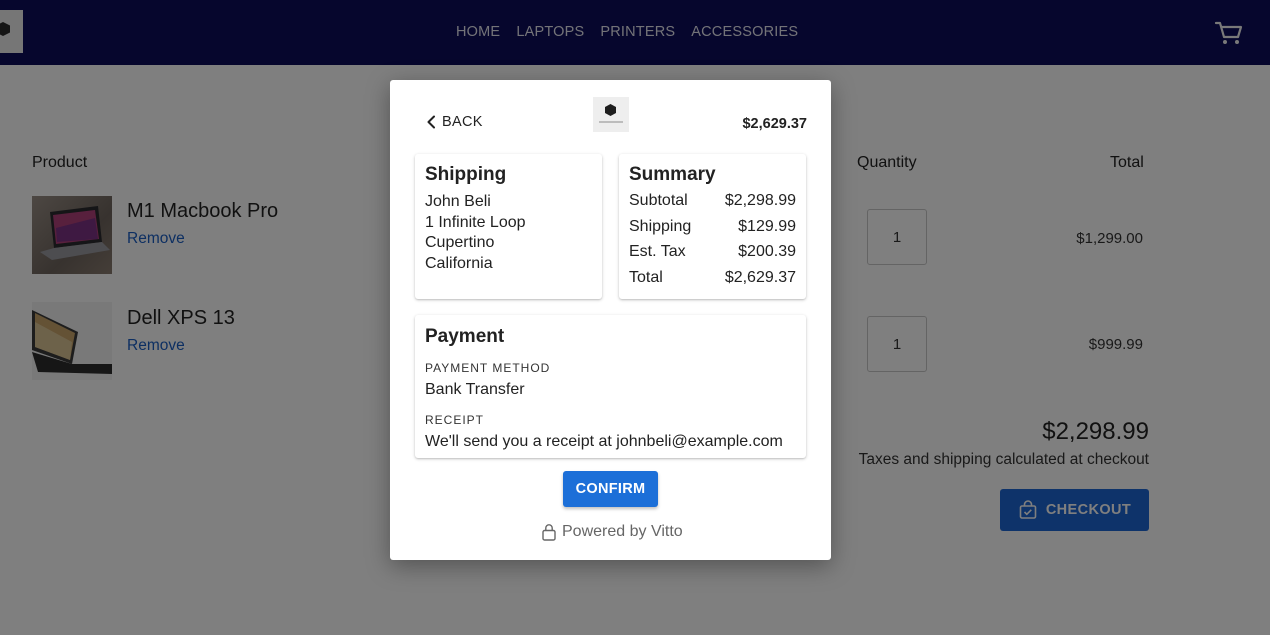  Describe the element at coordinates (767, 226) in the screenshot. I see `summary-value: $129.99` at that location.